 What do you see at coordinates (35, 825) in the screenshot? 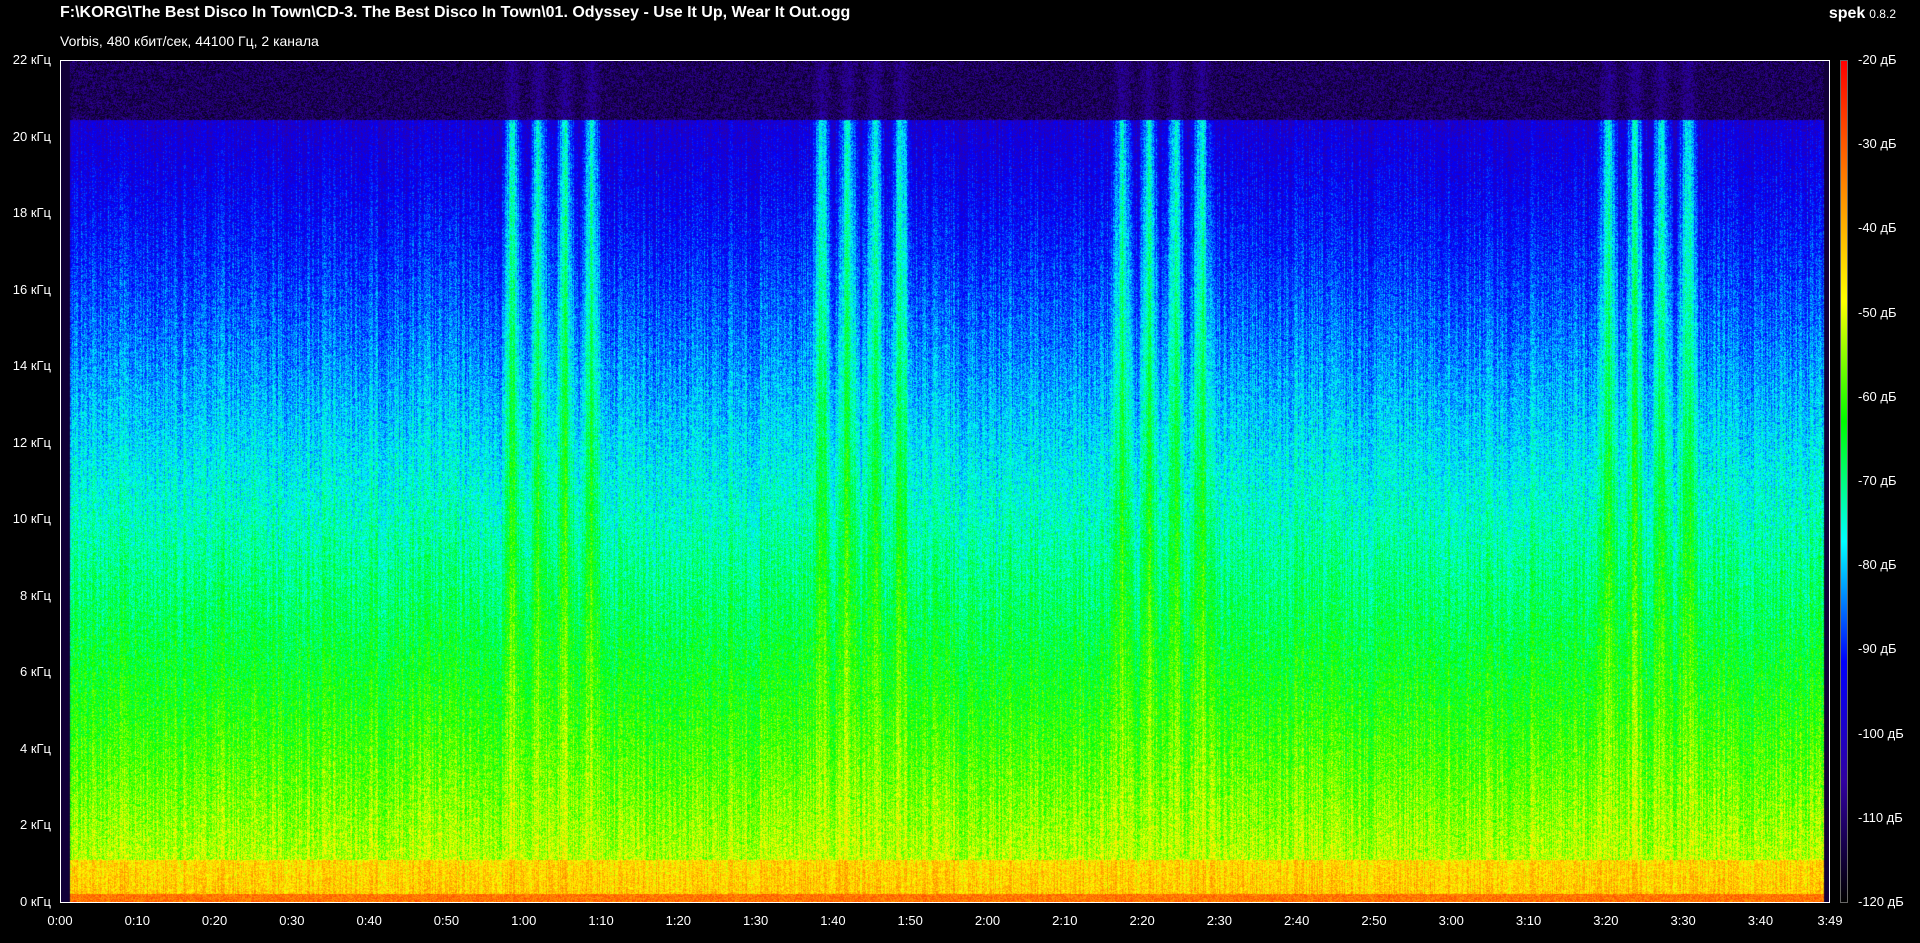
I see `freq-tick-label: 2 кГц` at bounding box center [35, 825].